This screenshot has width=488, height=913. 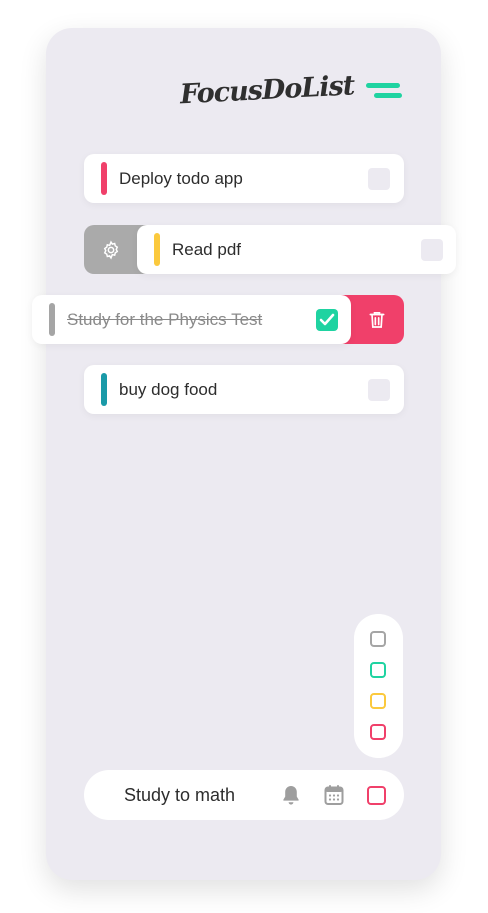 What do you see at coordinates (378, 670) in the screenshot?
I see `color-option-green` at bounding box center [378, 670].